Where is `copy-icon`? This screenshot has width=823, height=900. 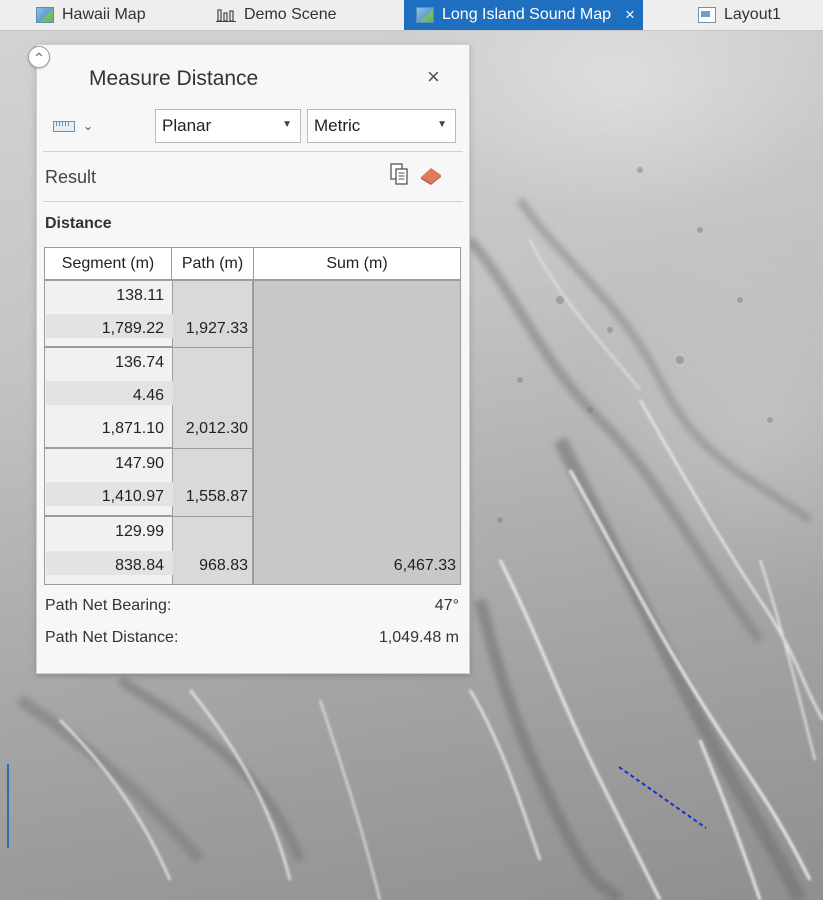
copy-icon is located at coordinates (399, 174).